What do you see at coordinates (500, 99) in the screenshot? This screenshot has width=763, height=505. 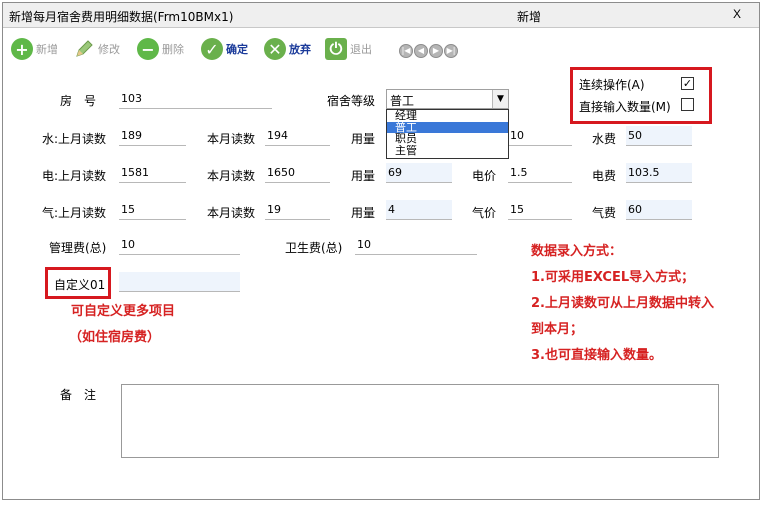 I see `chevron-down-icon: ▼` at bounding box center [500, 99].